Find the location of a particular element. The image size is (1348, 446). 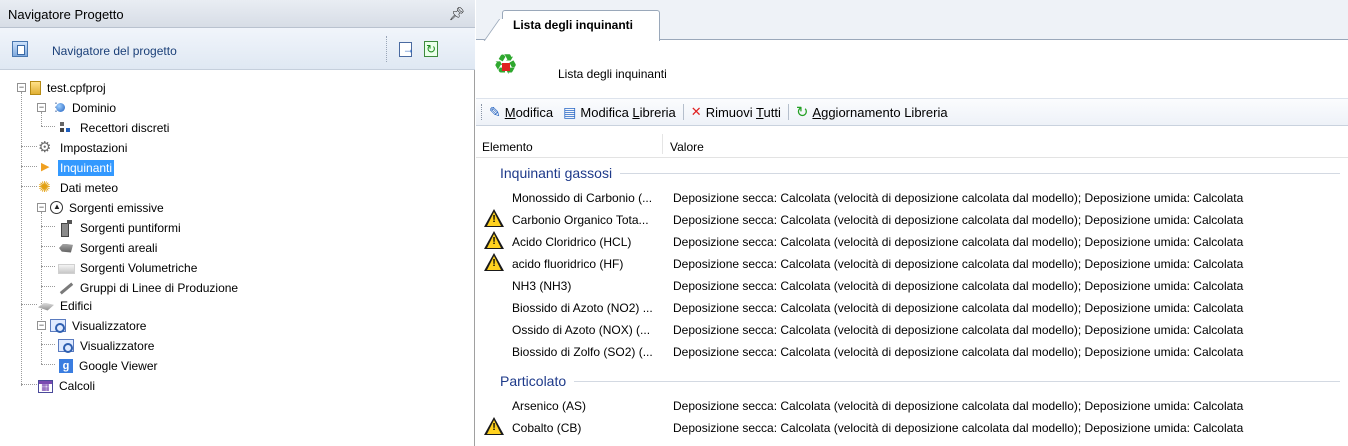

tab-lista-inquinanti: Lista degli inquinanti is located at coordinates (581, 25).